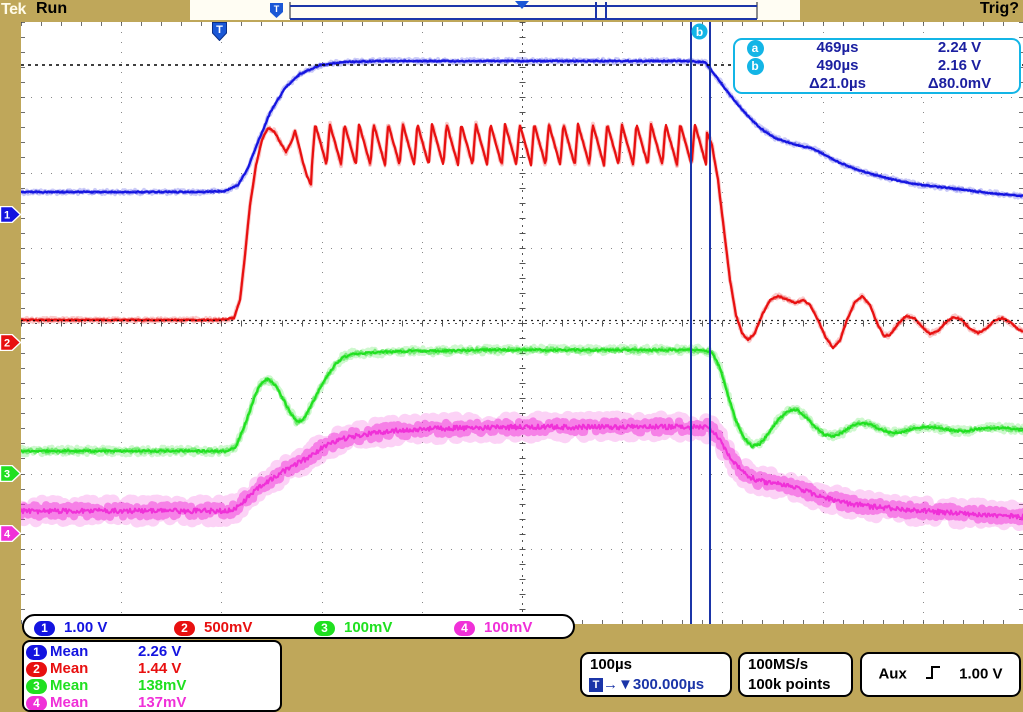  I want to click on channel-scale-value-2: 500mV, so click(228, 627).